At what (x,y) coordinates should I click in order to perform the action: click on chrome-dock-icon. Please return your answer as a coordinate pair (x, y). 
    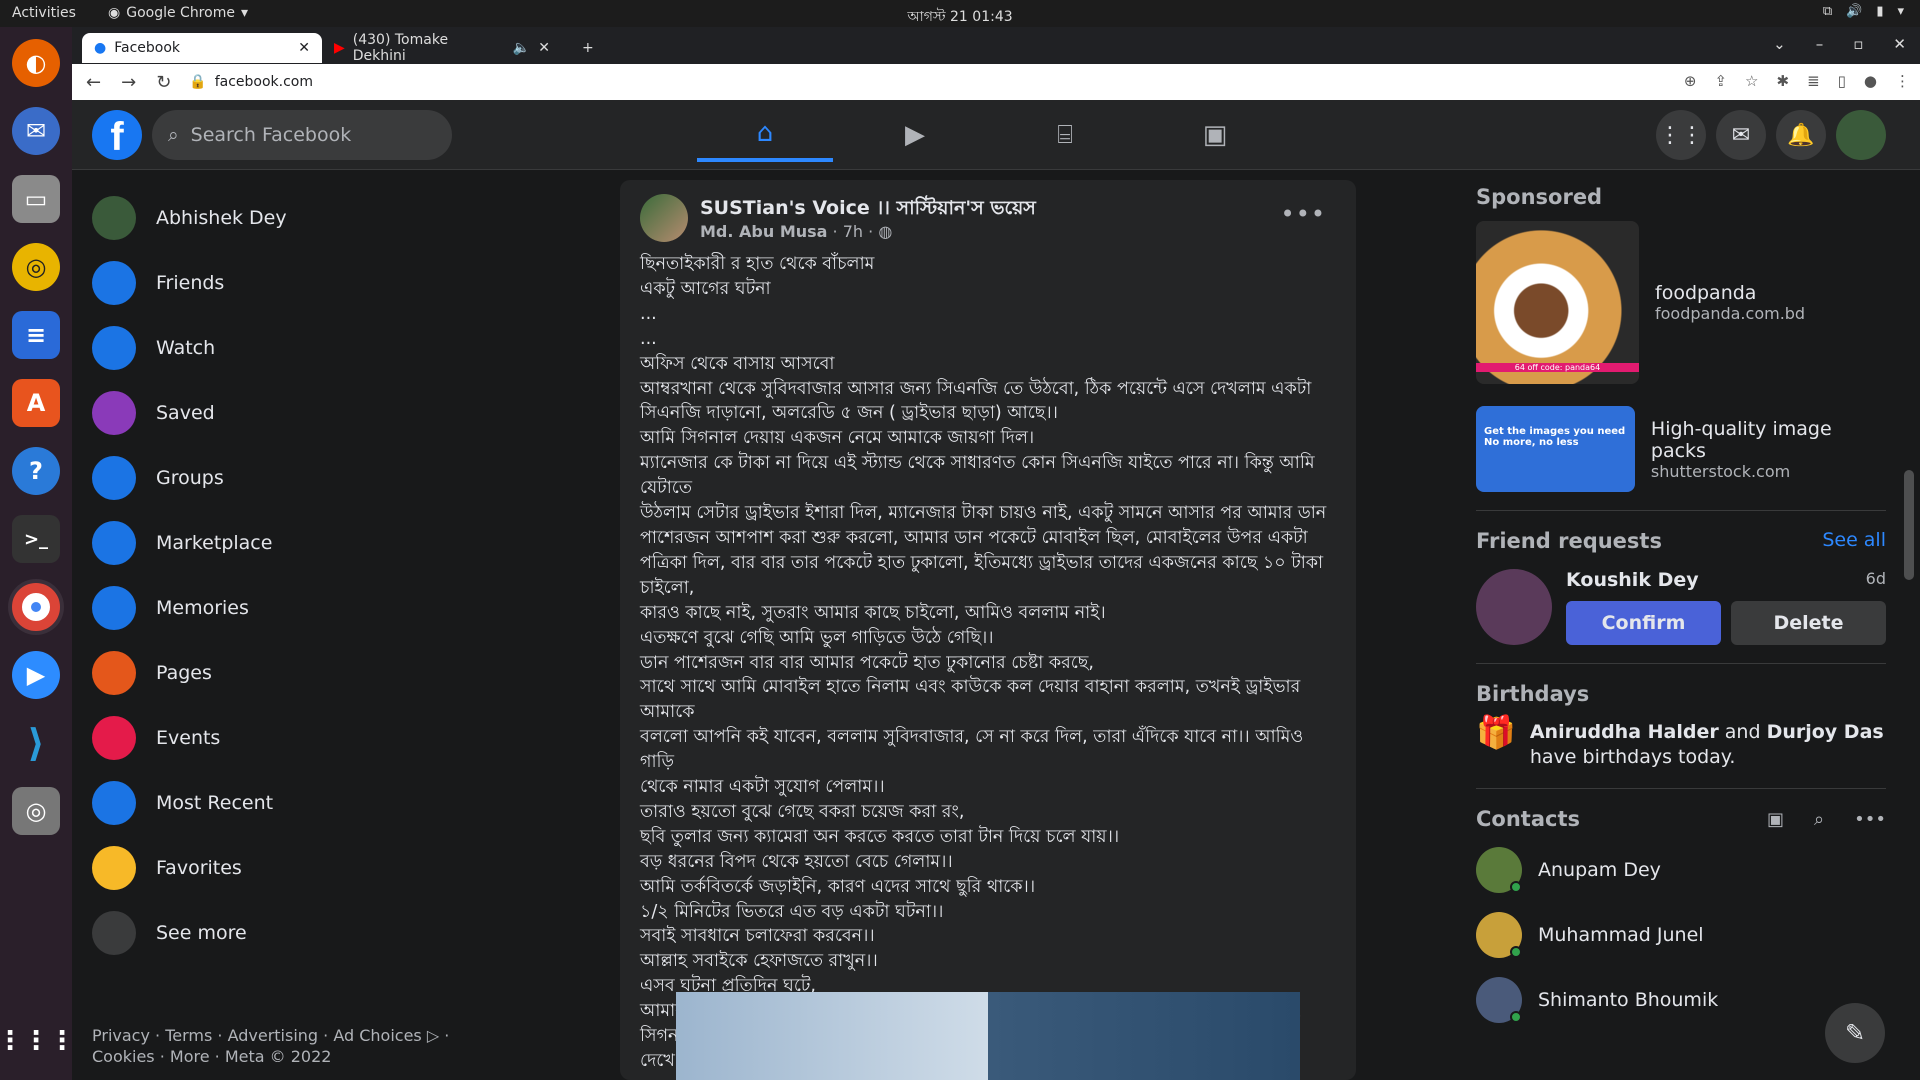
    Looking at the image, I should click on (36, 607).